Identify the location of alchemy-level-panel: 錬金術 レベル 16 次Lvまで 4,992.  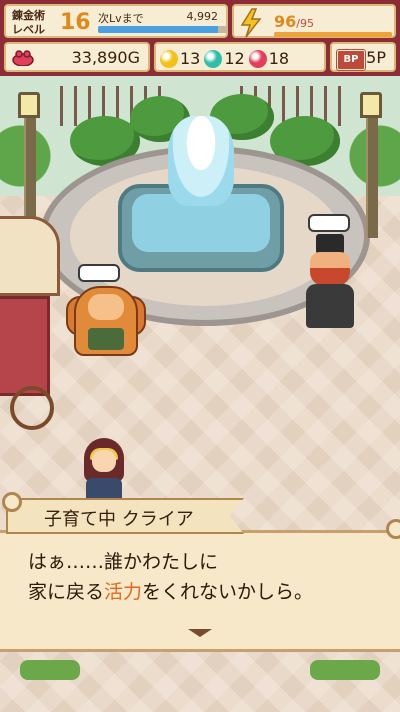
(116, 21).